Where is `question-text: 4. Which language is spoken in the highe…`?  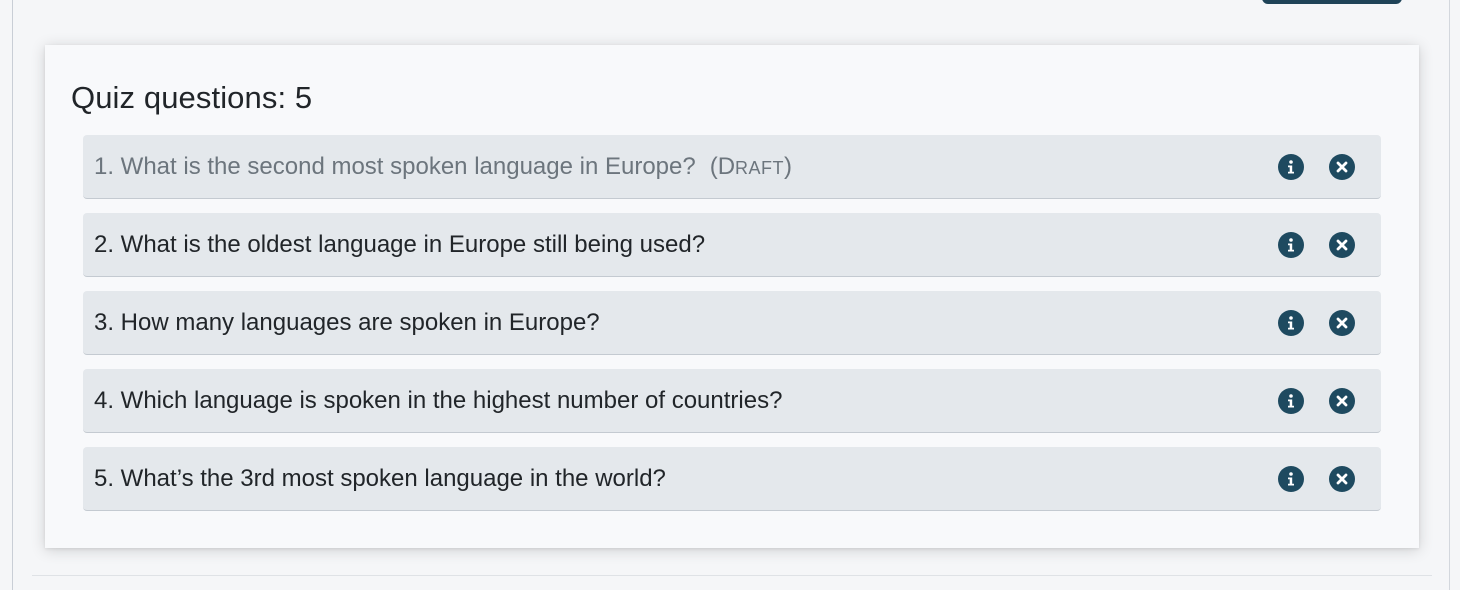 question-text: 4. Which language is spoken in the highe… is located at coordinates (438, 400).